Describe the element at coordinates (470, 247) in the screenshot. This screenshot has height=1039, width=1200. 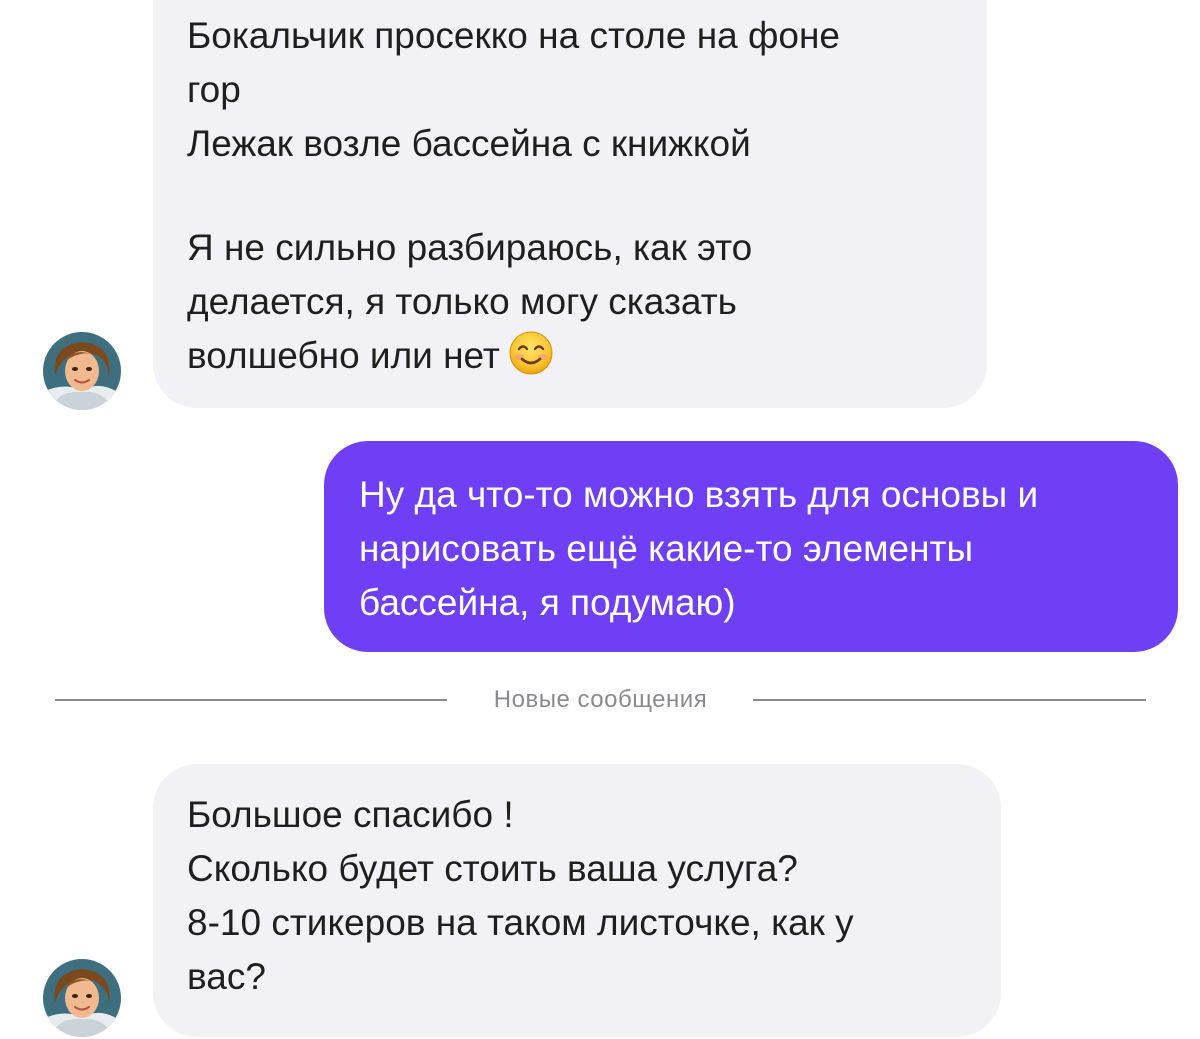
I see `message-text-line: Я не сильно разбираюсь, как это` at that location.